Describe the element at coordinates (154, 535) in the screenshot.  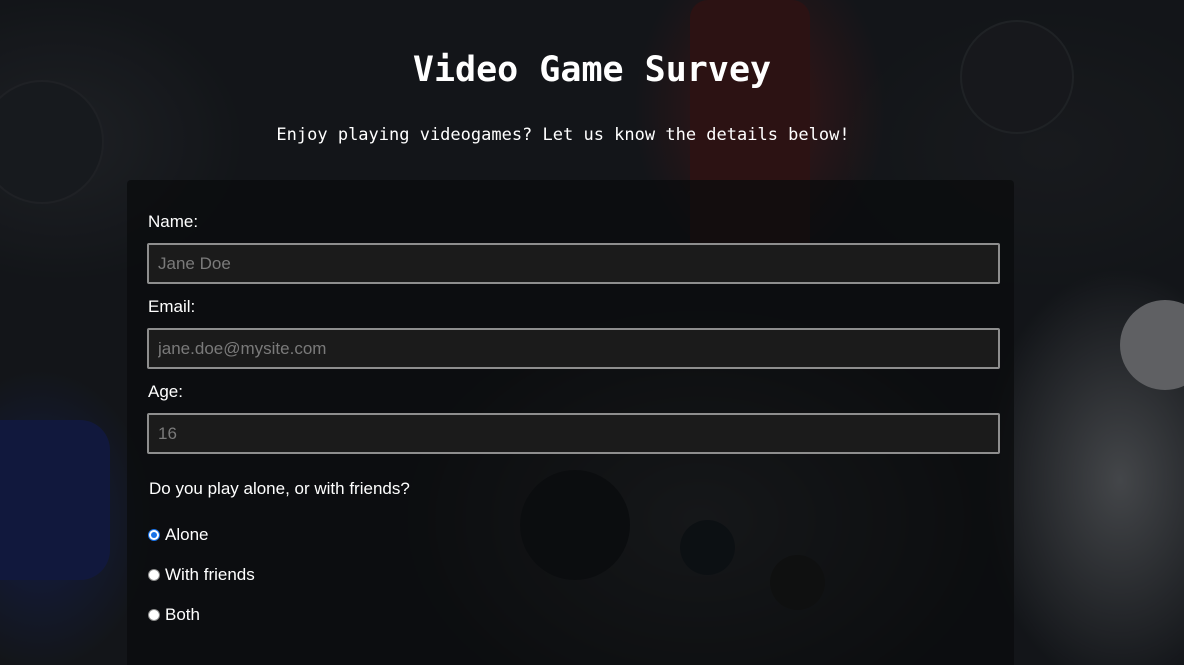
I see `radio-button-alone` at that location.